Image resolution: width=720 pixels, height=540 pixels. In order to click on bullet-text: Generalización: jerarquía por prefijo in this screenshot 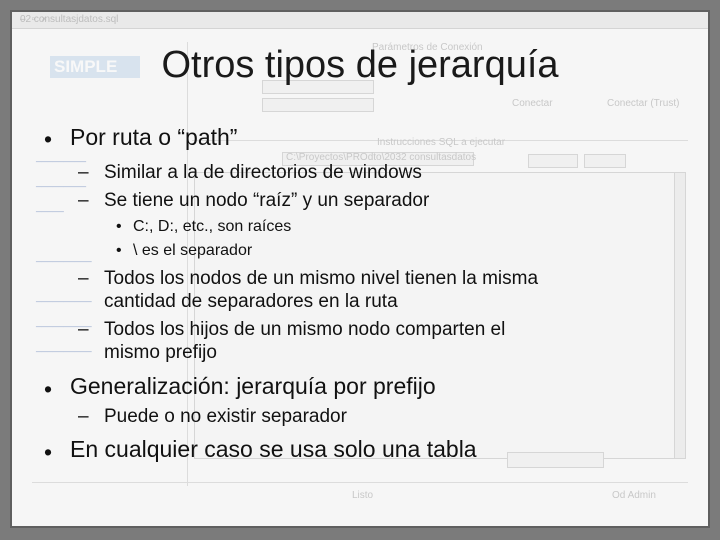, I will do `click(253, 386)`.